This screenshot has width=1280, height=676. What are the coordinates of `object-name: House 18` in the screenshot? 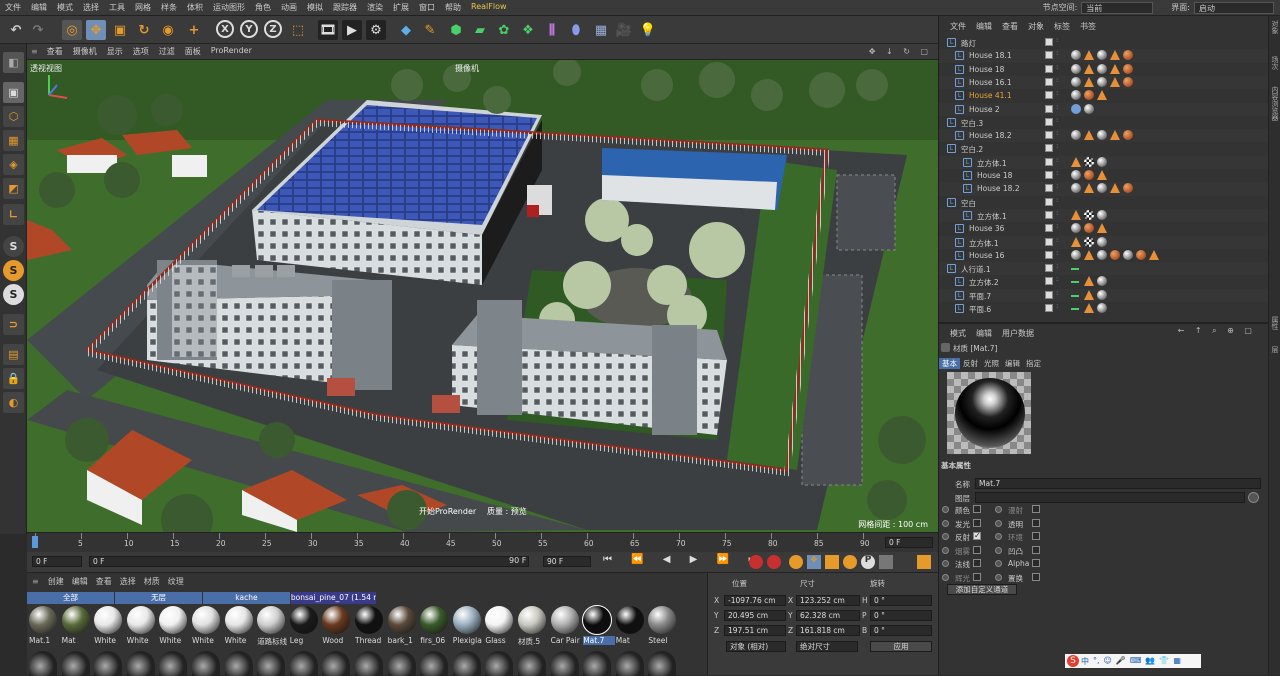 It's located at (994, 175).